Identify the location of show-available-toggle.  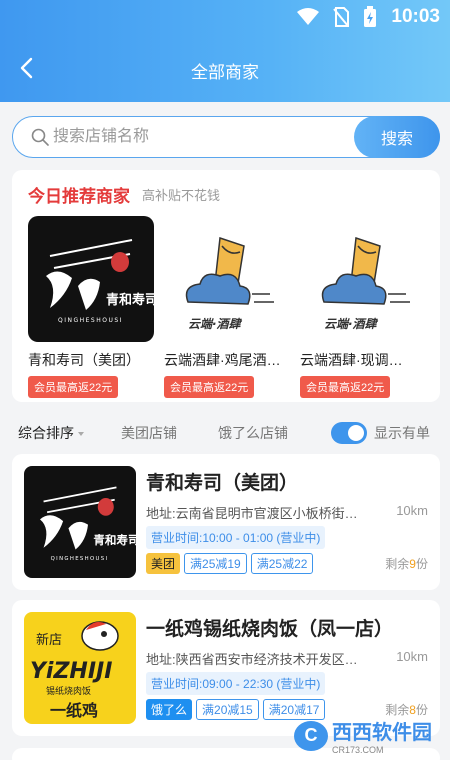
(349, 433).